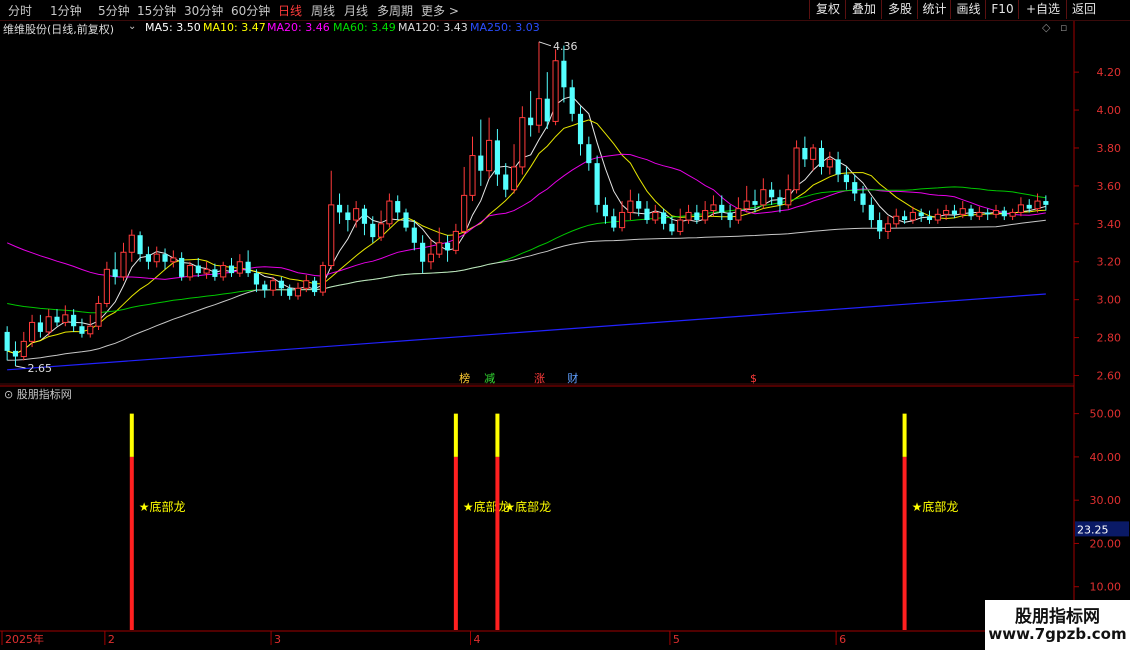 This screenshot has width=1130, height=650. What do you see at coordinates (111, 639) in the screenshot?
I see `x-tick-label: 2` at bounding box center [111, 639].